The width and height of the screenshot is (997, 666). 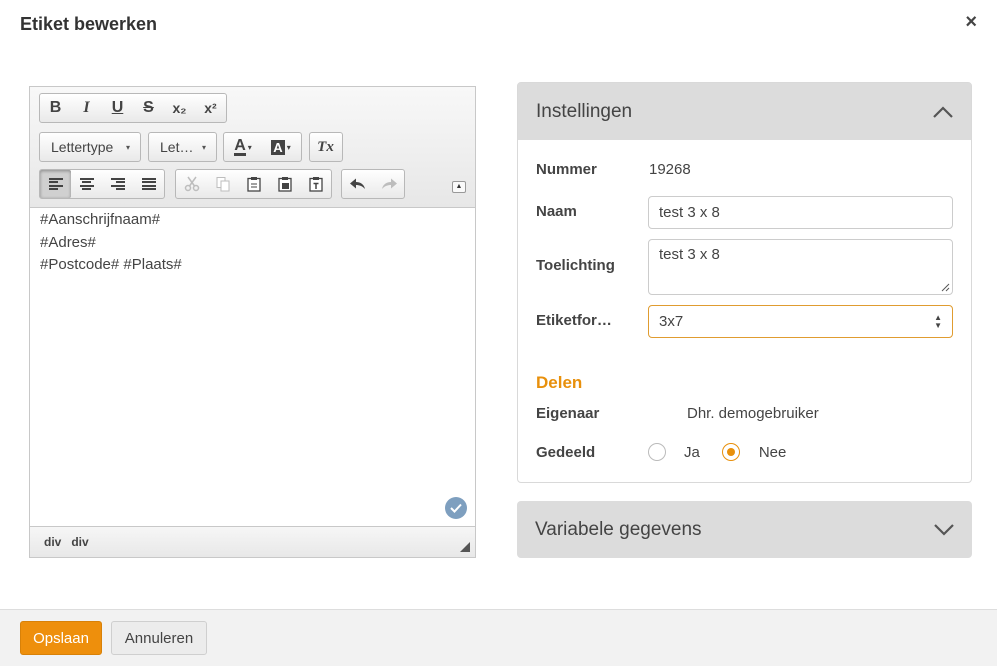 What do you see at coordinates (82, 147) in the screenshot?
I see `font-family-label: Lettertype` at bounding box center [82, 147].